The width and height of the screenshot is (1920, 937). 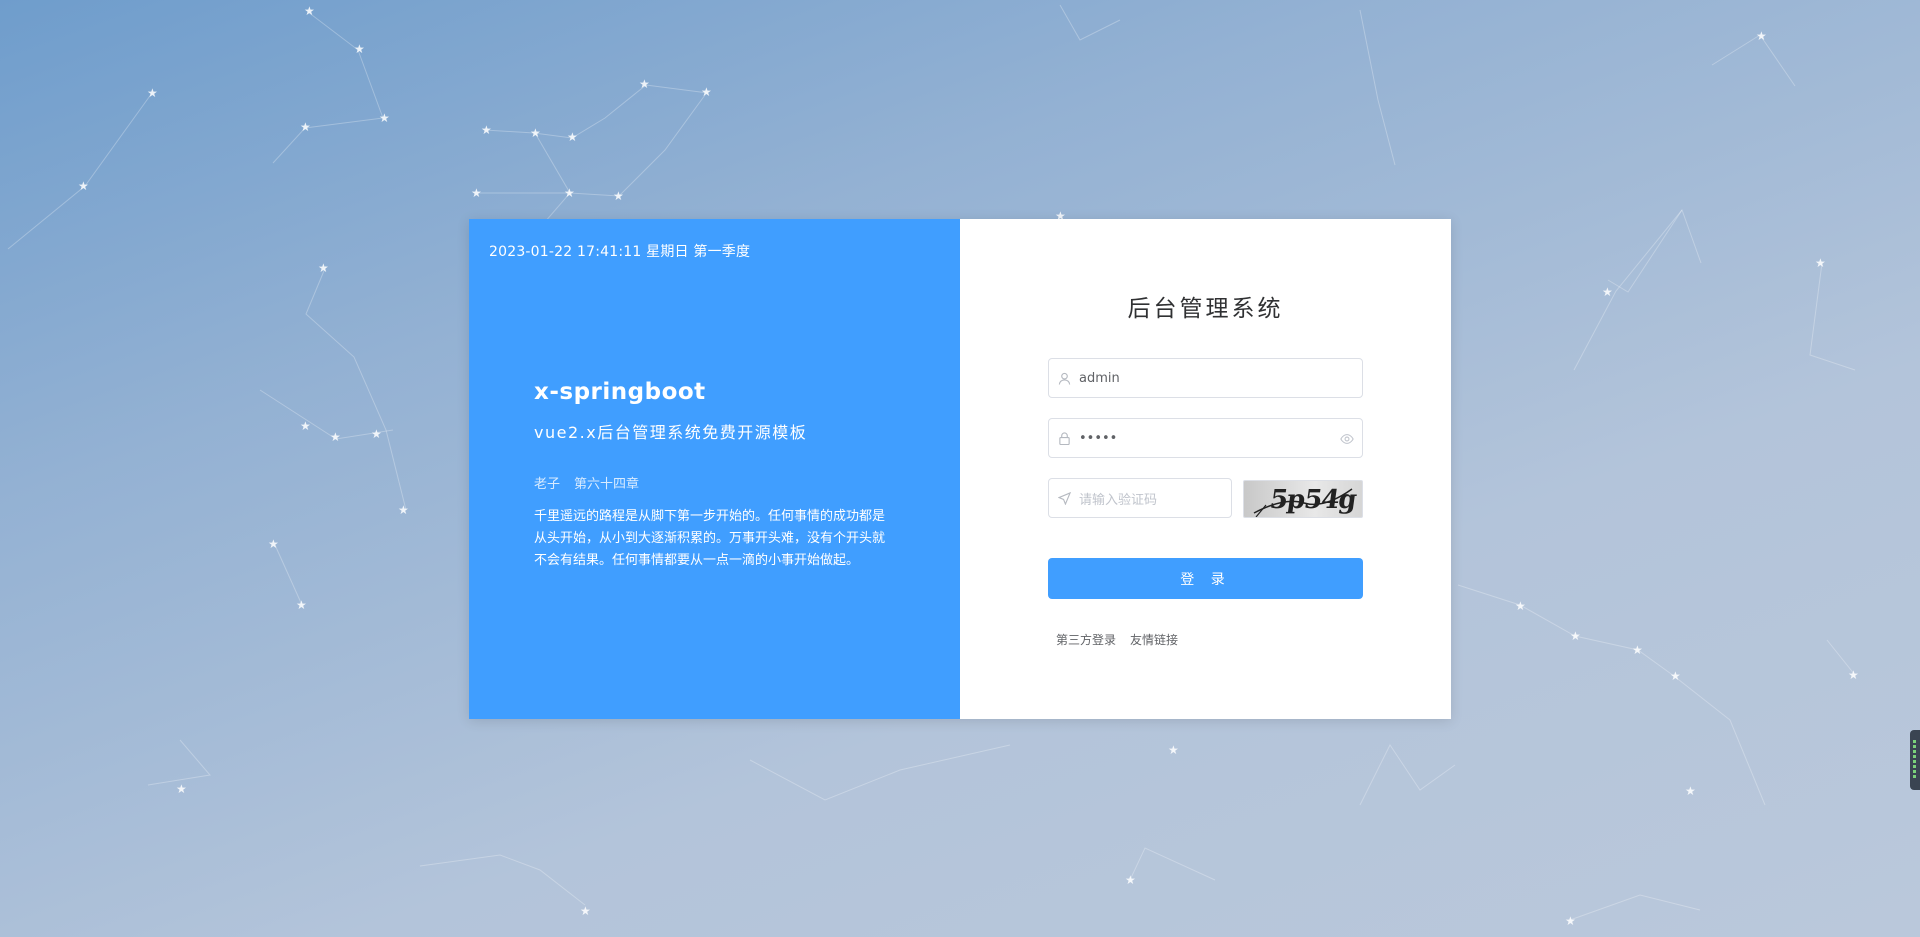 I want to click on brand-title: x-springboot, so click(x=620, y=392).